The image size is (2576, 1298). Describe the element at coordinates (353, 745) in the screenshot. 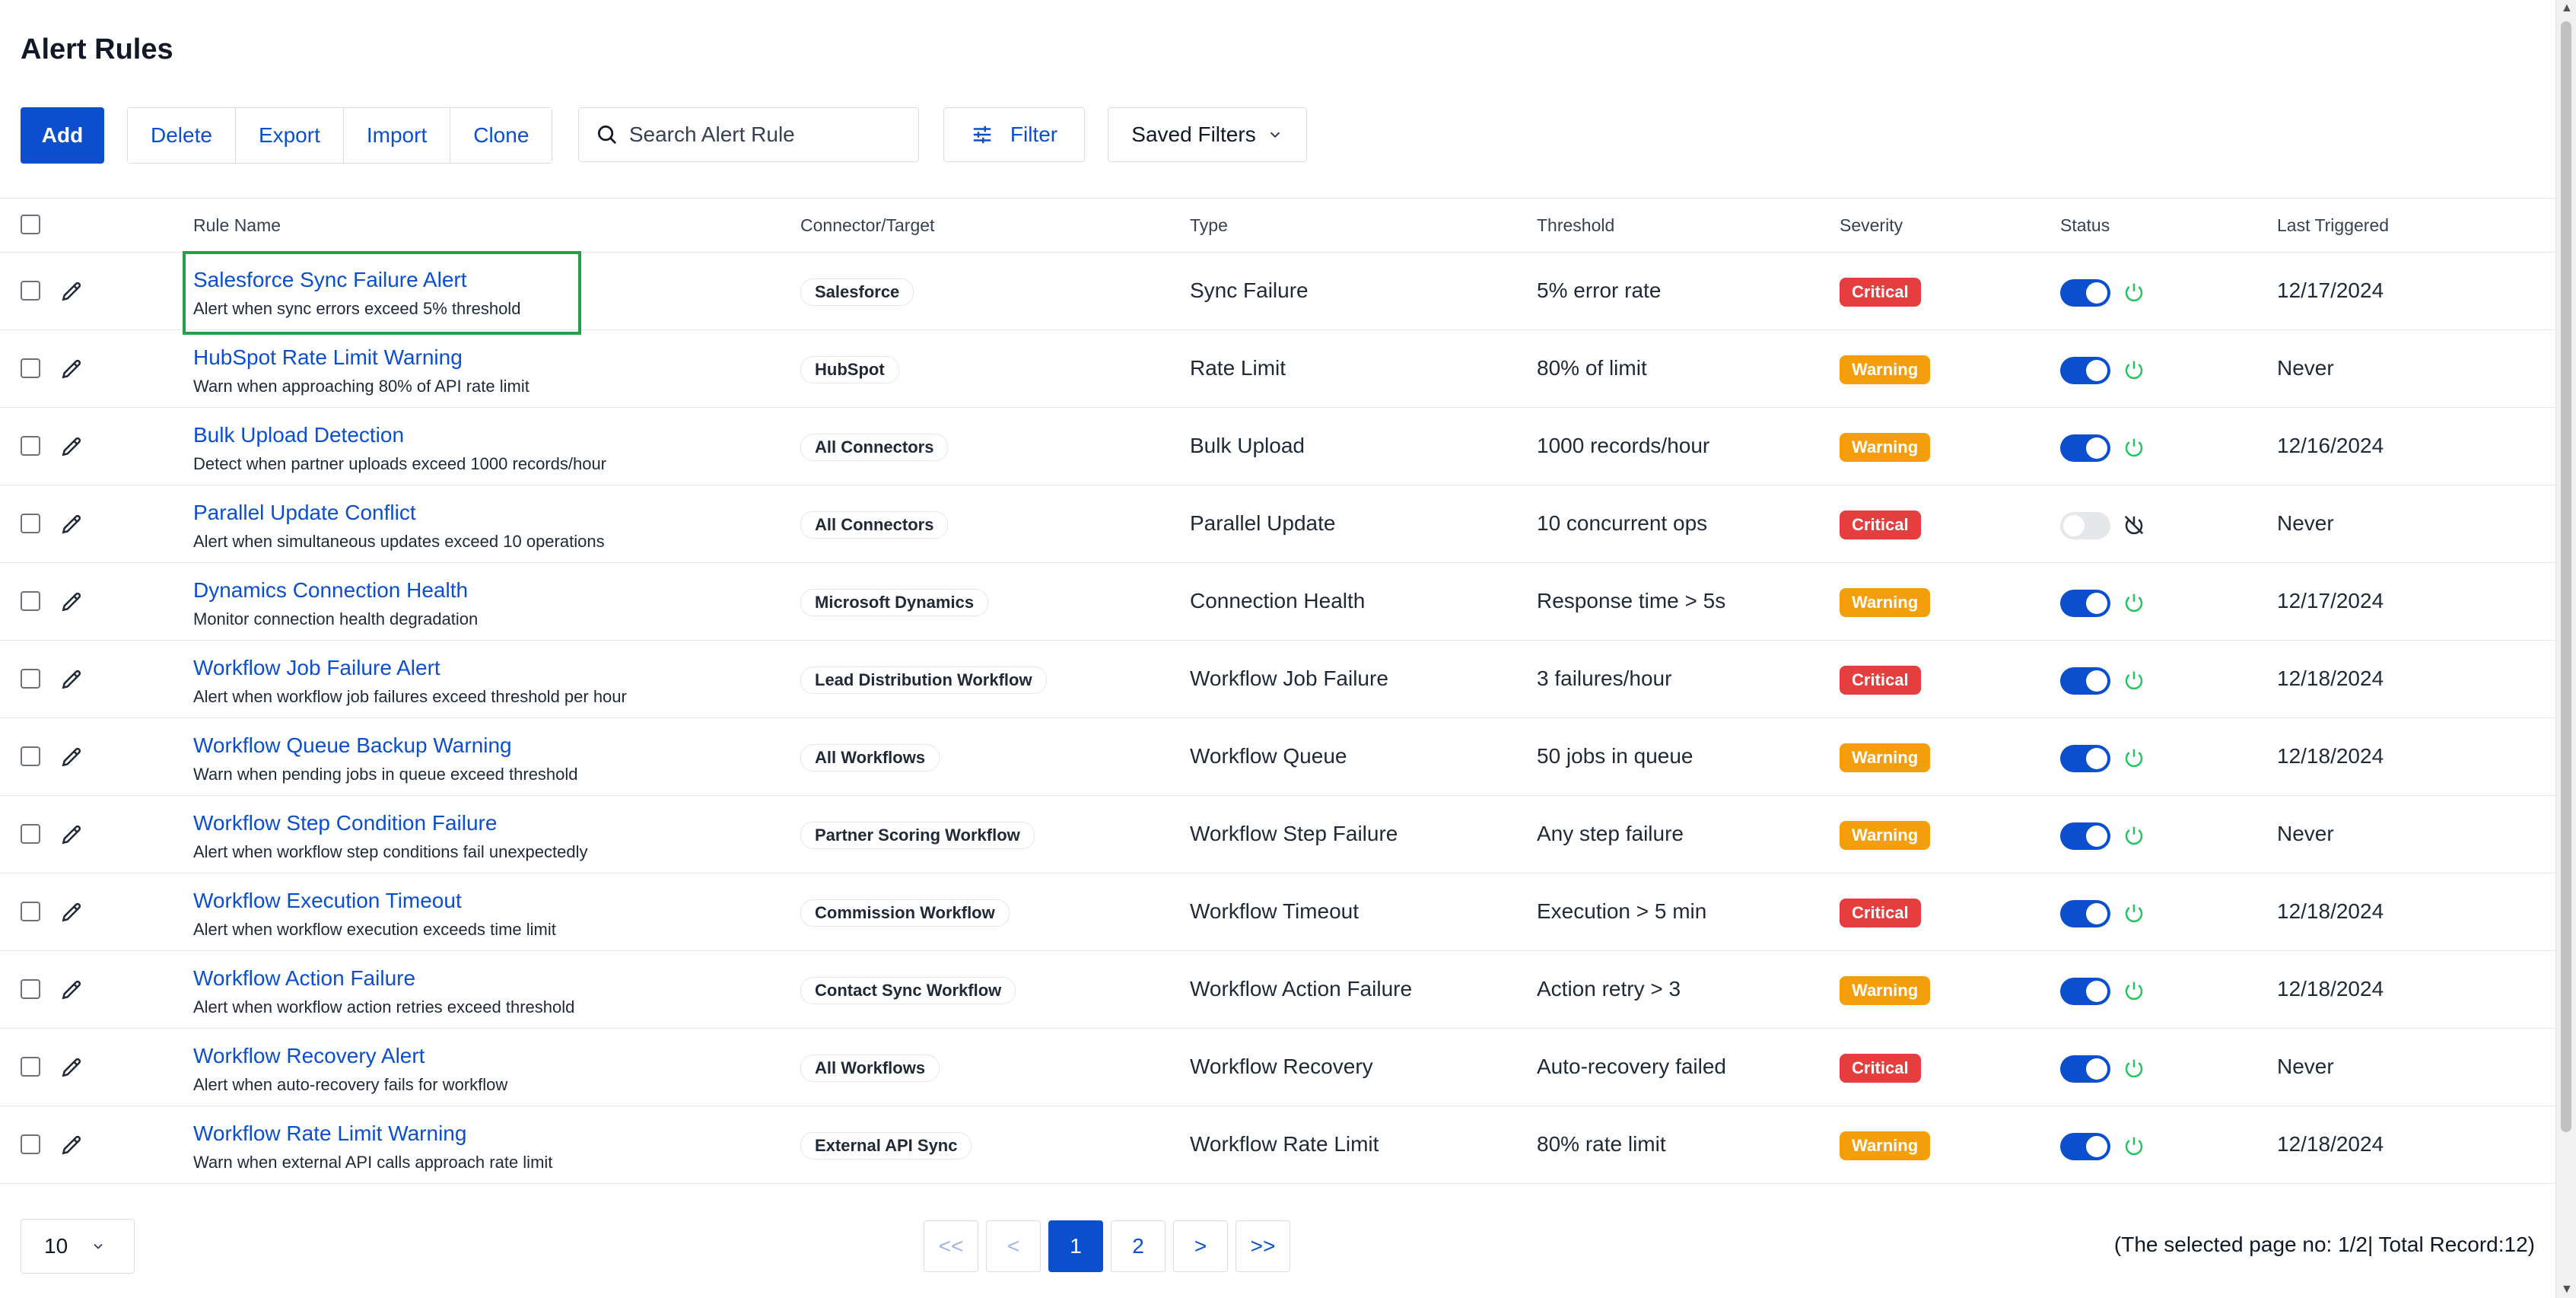

I see `rule-name-link: Workflow Queue Backup Warning` at that location.